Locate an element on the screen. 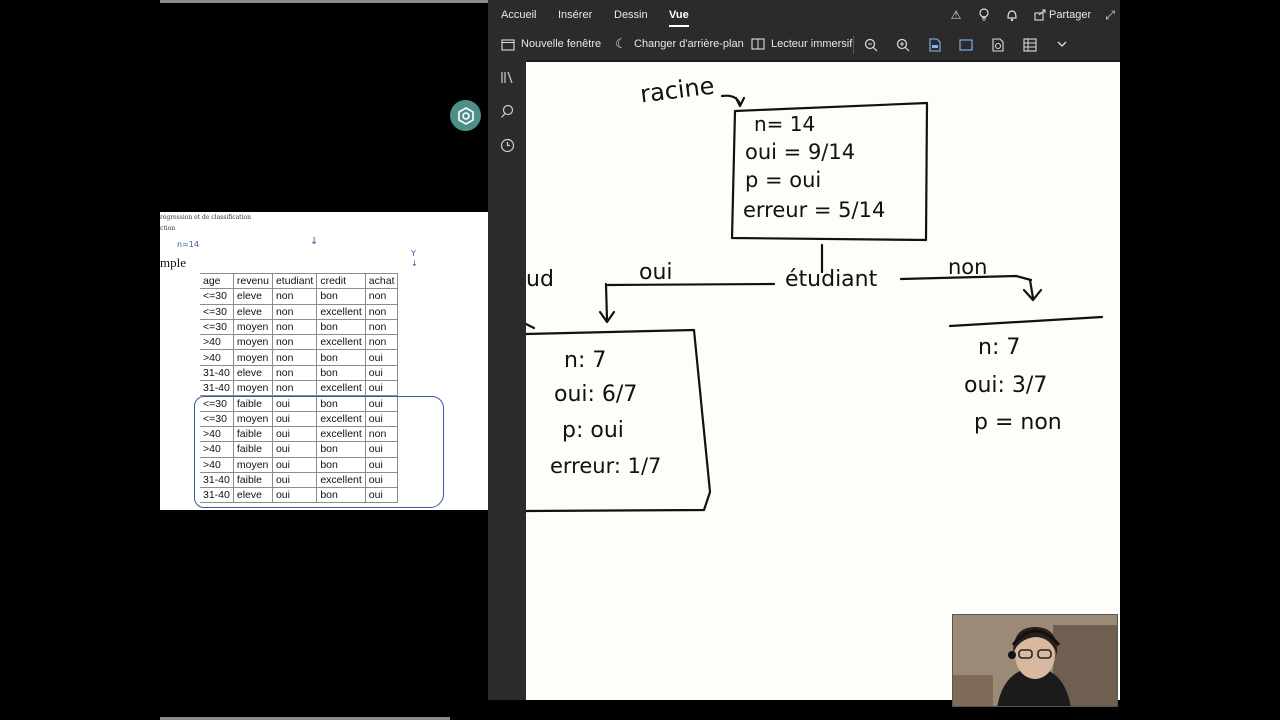  table-row: 31-40 eleve non bon oui is located at coordinates (299, 373).